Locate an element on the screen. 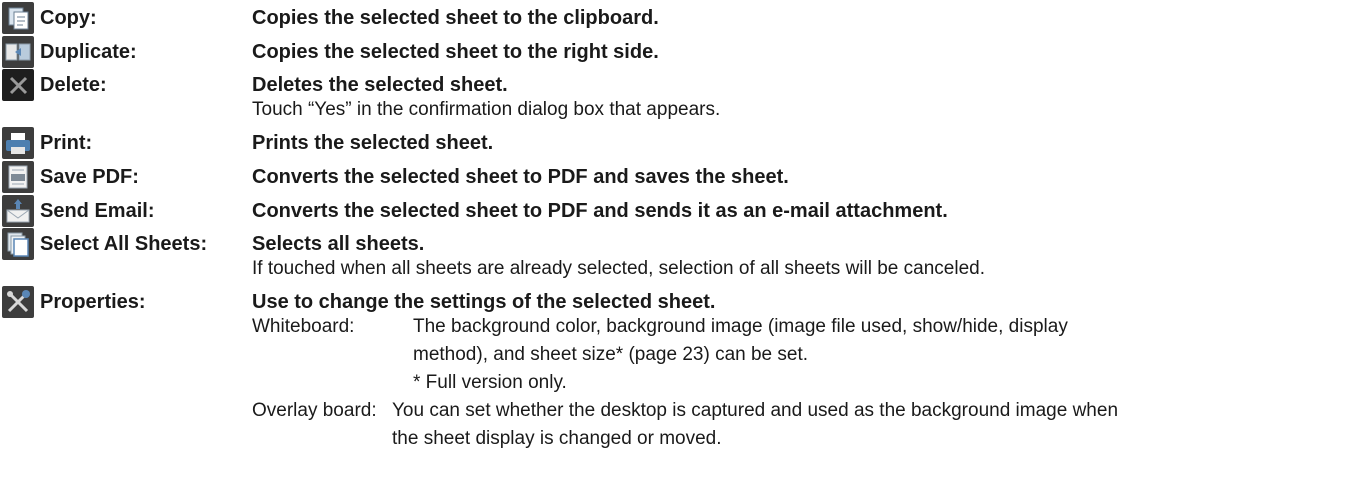 This screenshot has width=1355, height=502. item-label: Duplicate: is located at coordinates (88, 52).